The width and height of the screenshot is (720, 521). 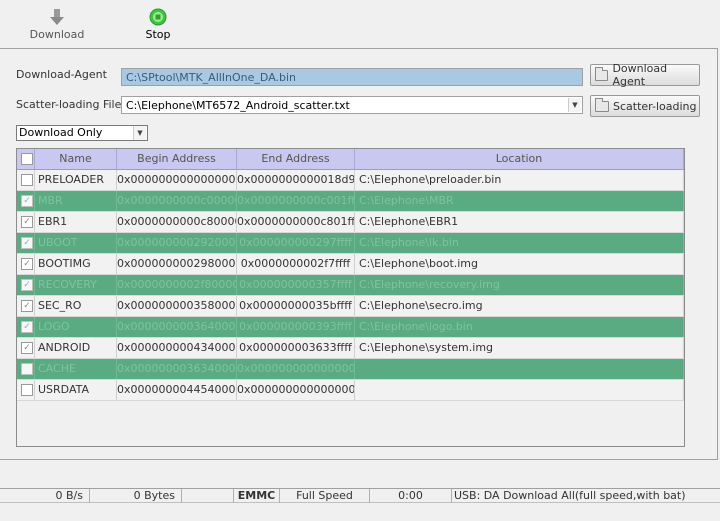 I want to click on begin-address: 0x0000000044540000, so click(x=177, y=390).